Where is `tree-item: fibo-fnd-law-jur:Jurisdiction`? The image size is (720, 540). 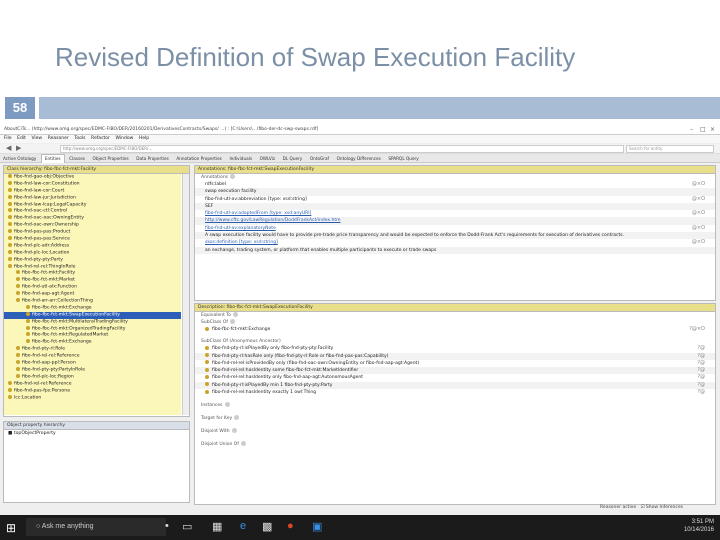
tree-item: fibo-fnd-law-jur:Jurisdiction is located at coordinates (92, 198).